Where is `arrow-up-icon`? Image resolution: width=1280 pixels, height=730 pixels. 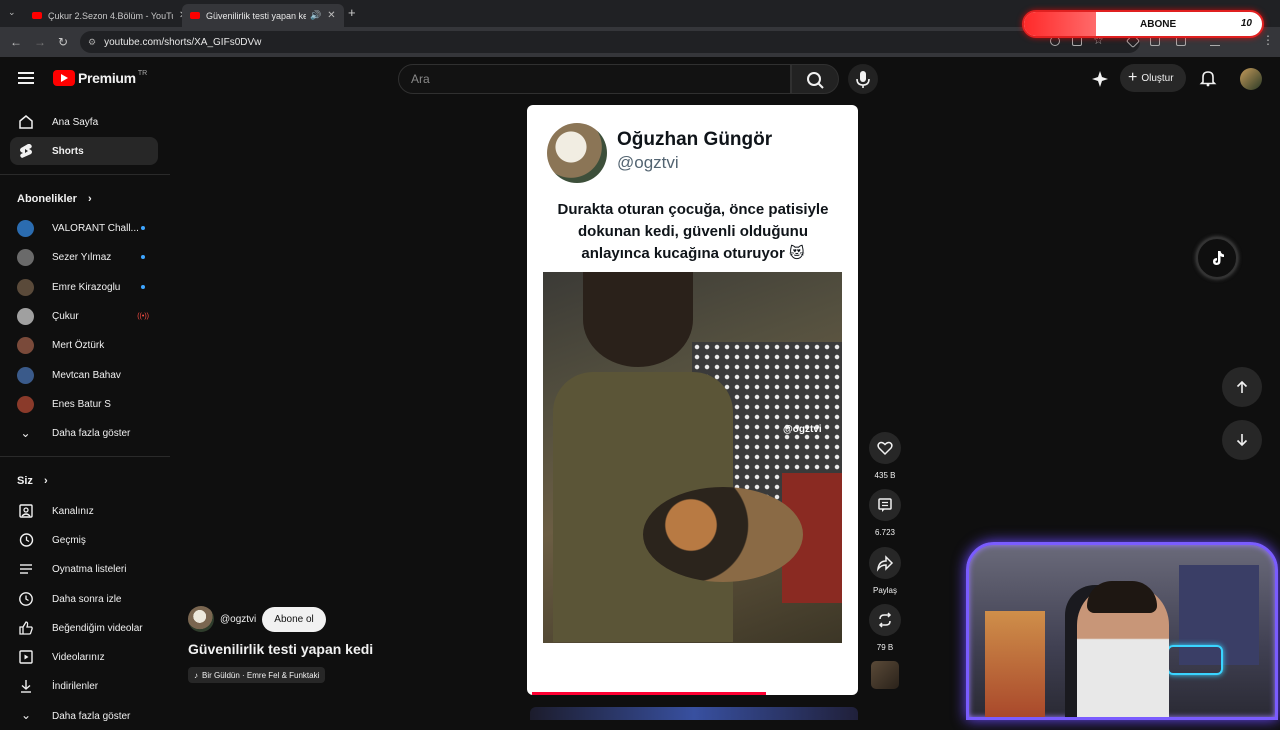 arrow-up-icon is located at coordinates (1242, 386).